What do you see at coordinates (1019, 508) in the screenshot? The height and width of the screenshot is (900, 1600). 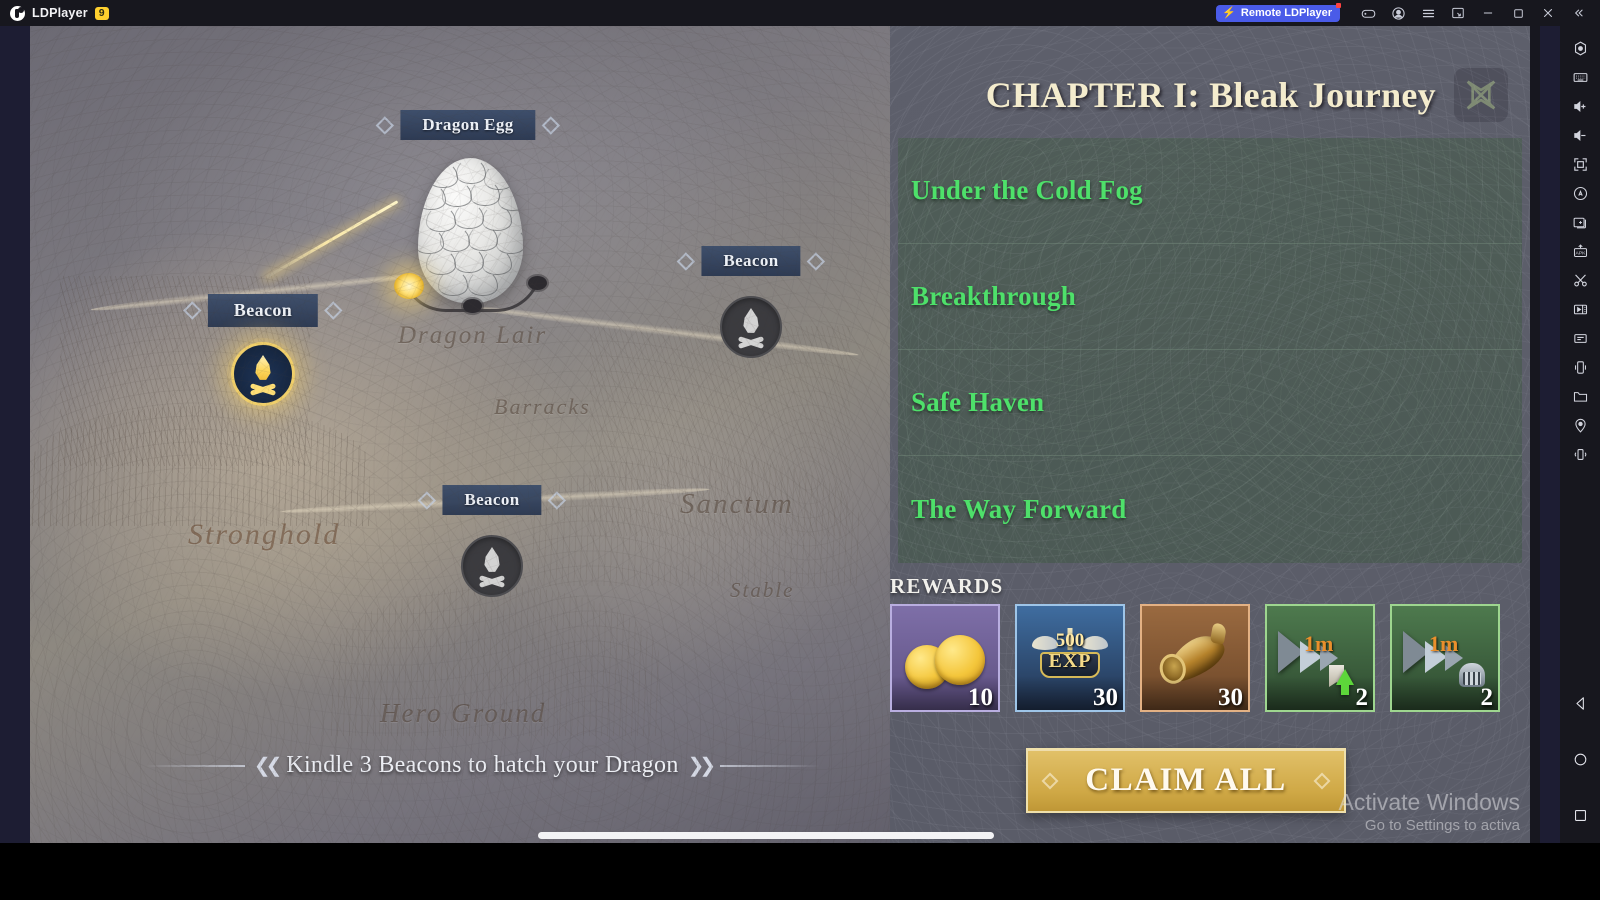 I see `quest-name: The Way Forward` at bounding box center [1019, 508].